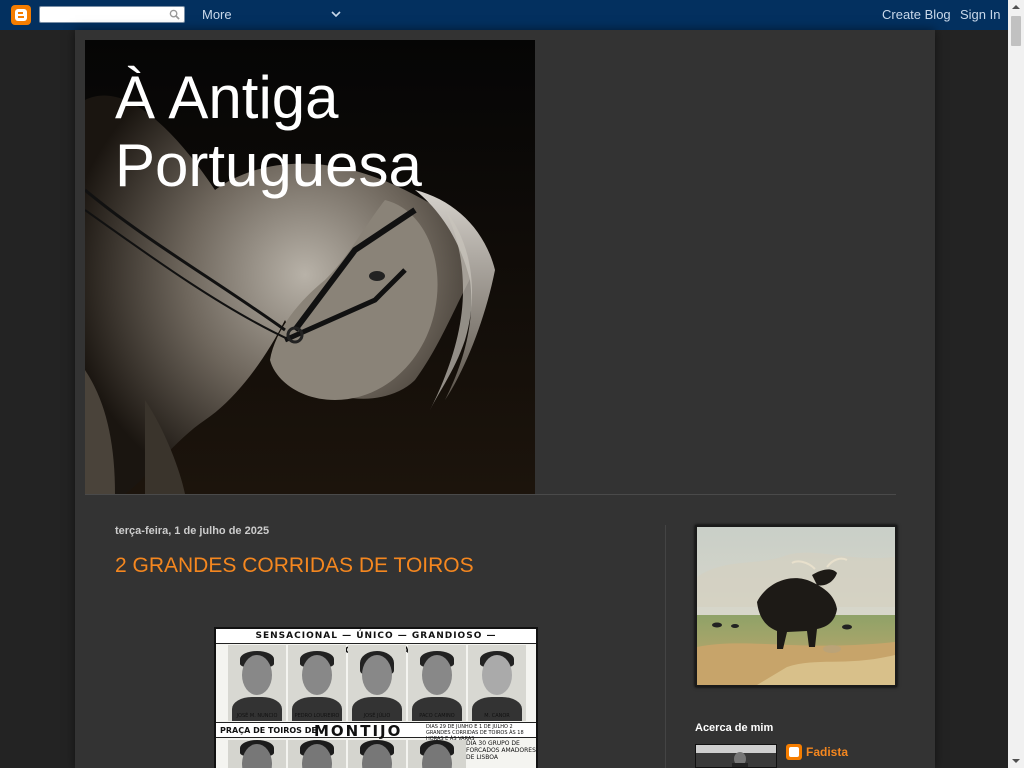 The image size is (1024, 768). I want to click on search-icon, so click(174, 14).